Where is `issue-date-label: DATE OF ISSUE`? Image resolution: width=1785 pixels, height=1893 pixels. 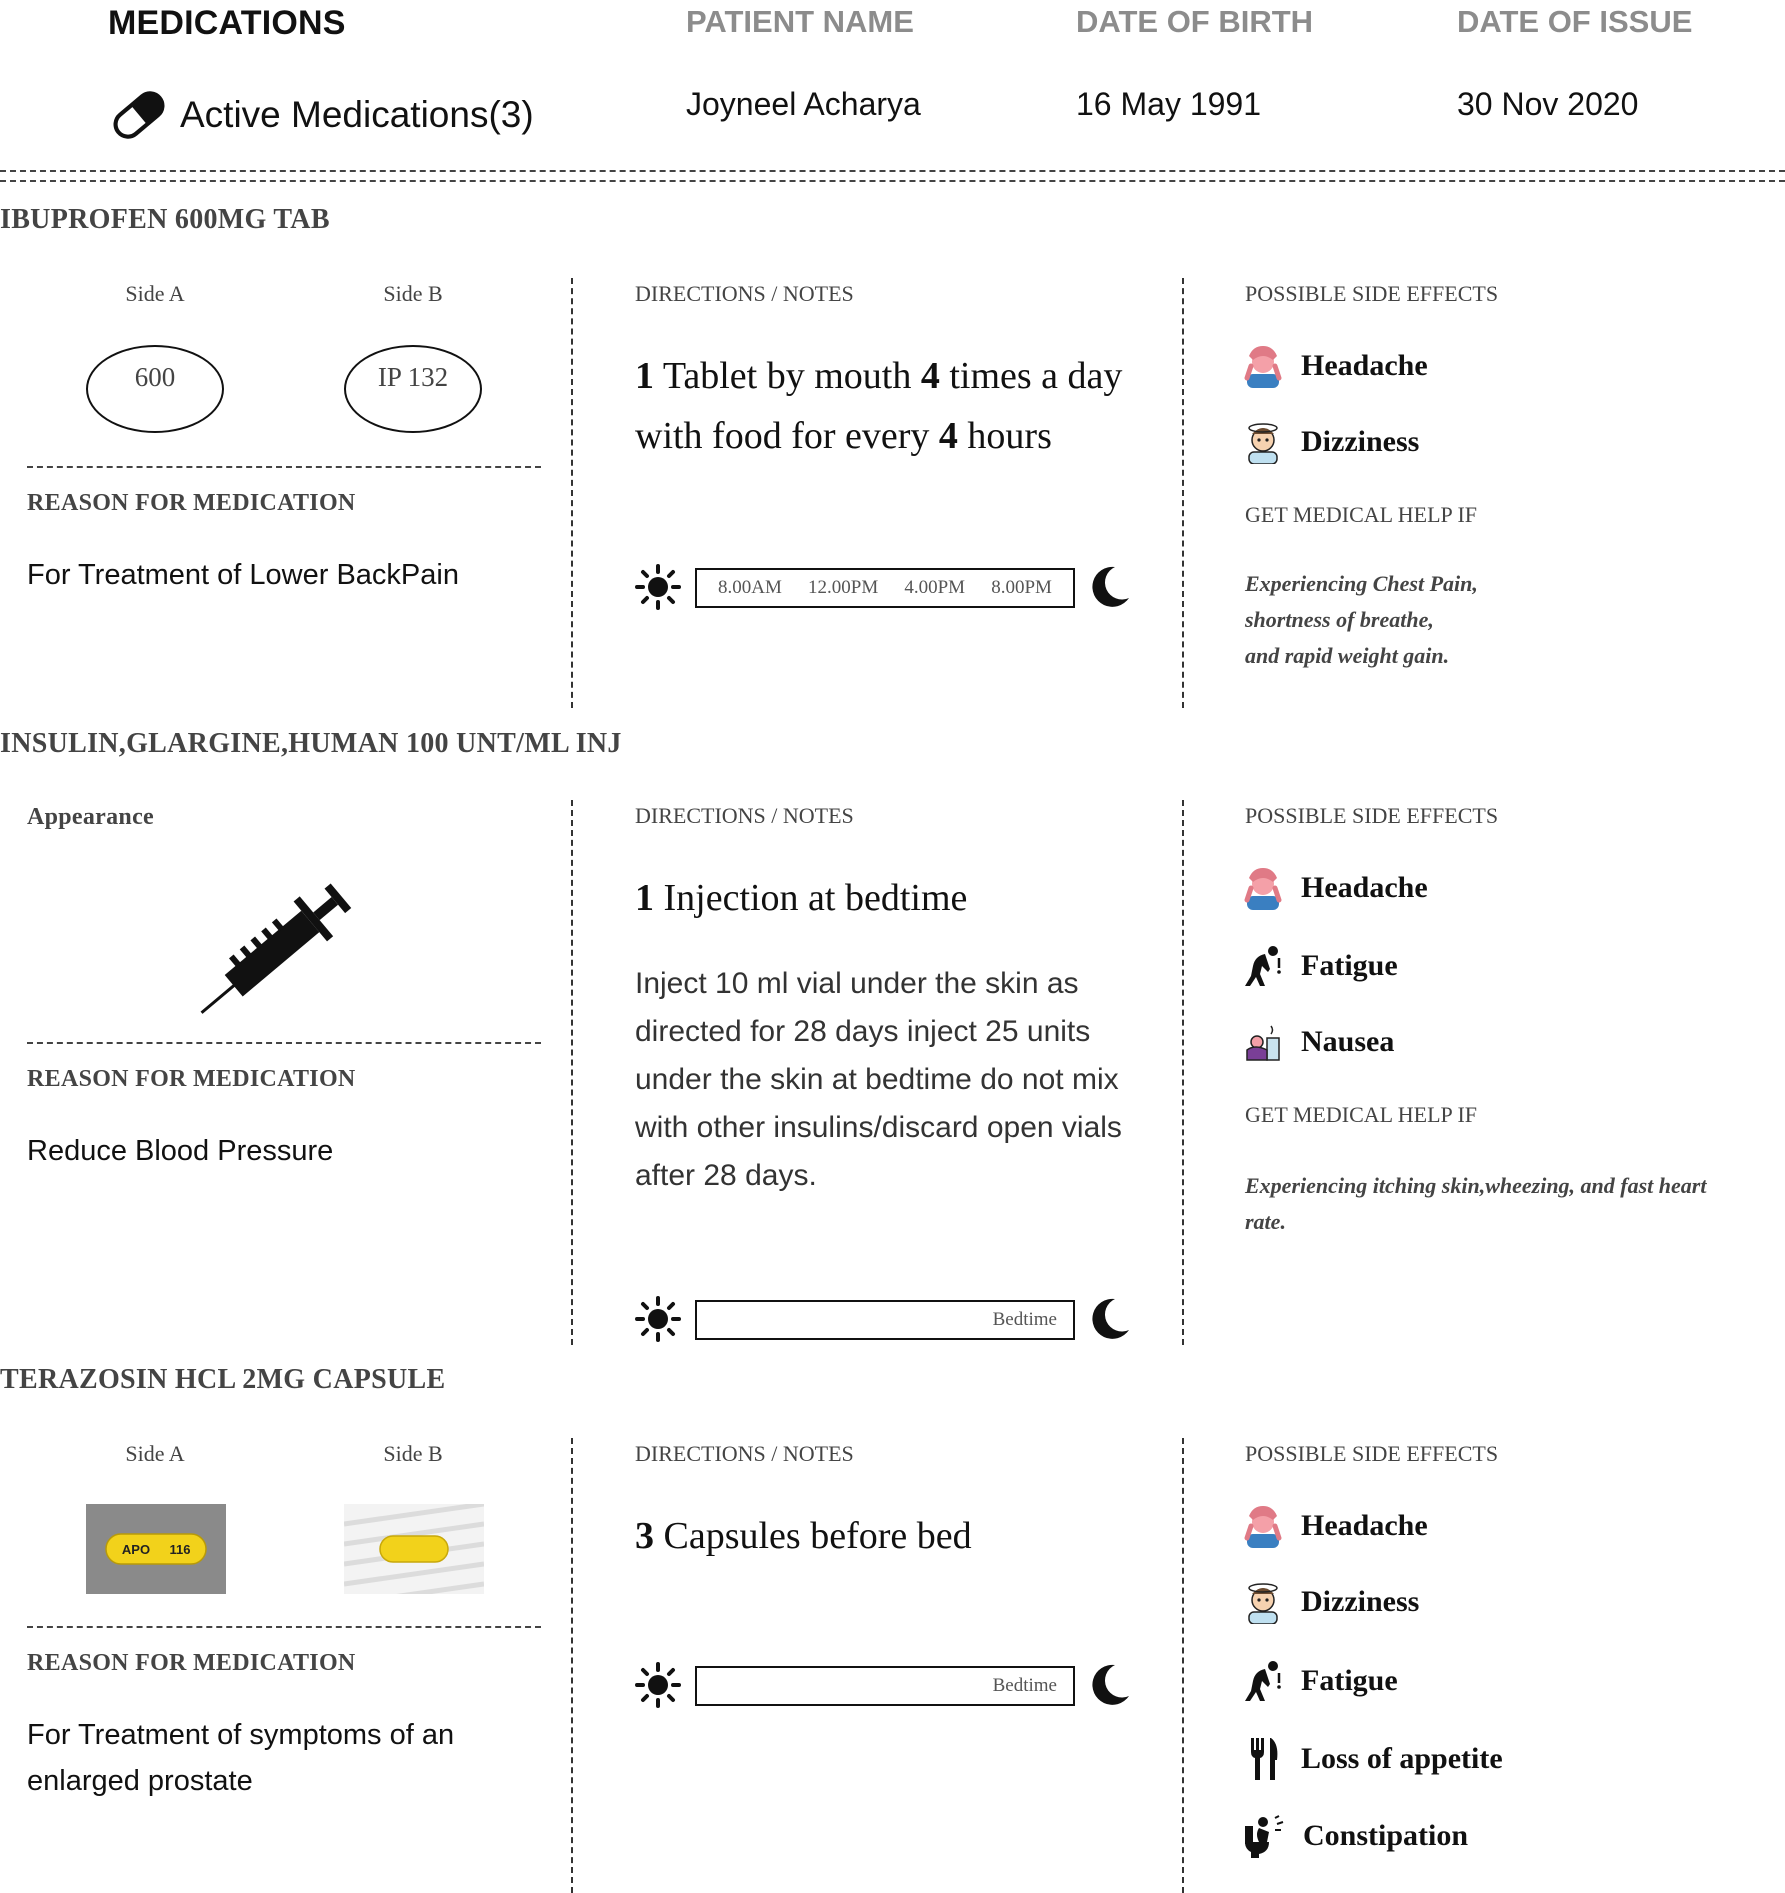
issue-date-label: DATE OF ISSUE is located at coordinates (1575, 21).